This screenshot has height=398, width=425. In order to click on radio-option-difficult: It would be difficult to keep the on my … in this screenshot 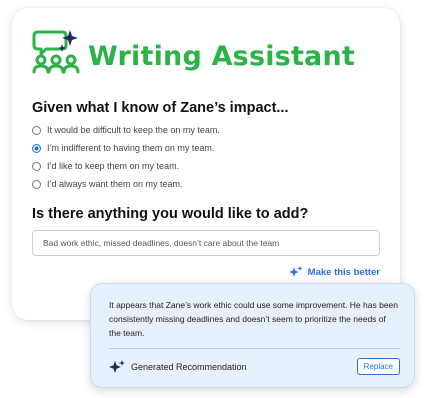, I will do `click(206, 130)`.